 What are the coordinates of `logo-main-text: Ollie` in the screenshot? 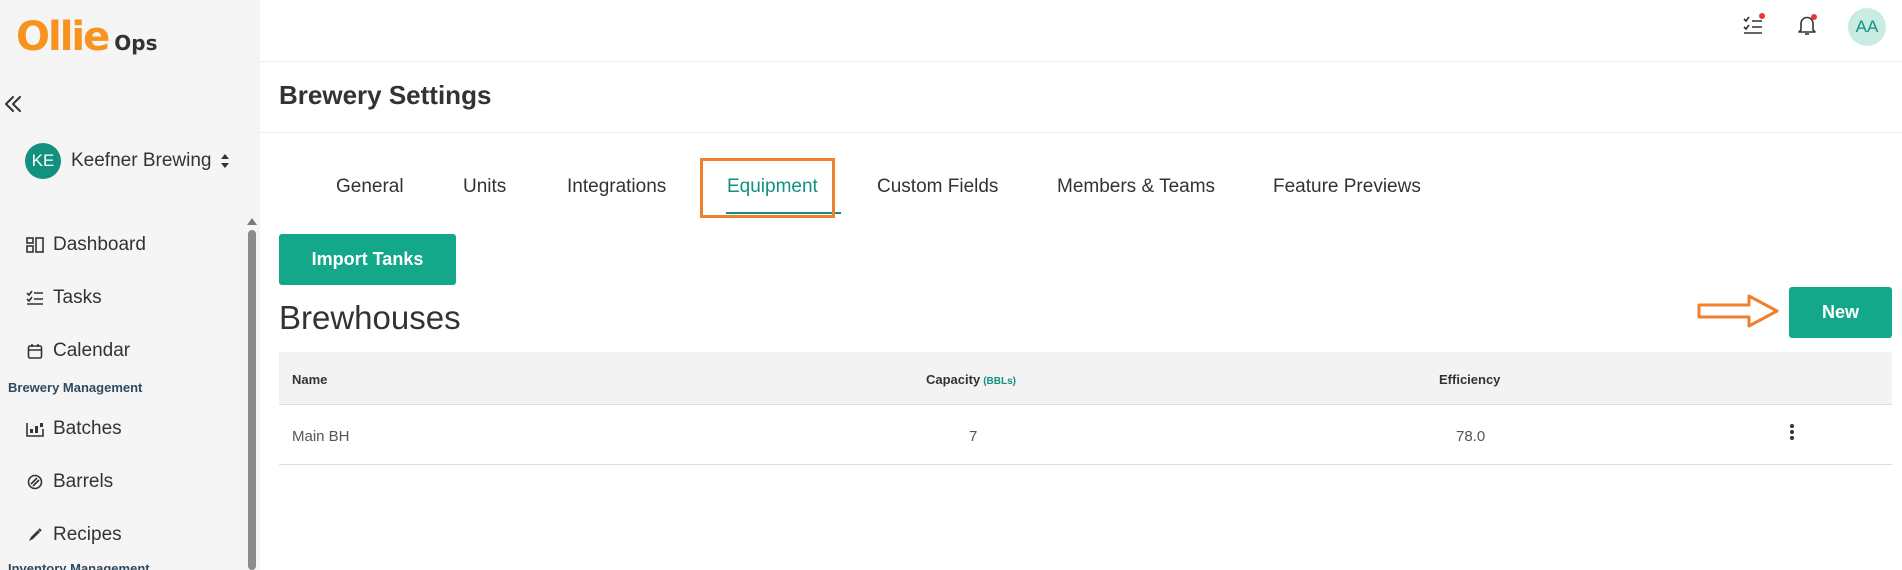 It's located at (63, 37).